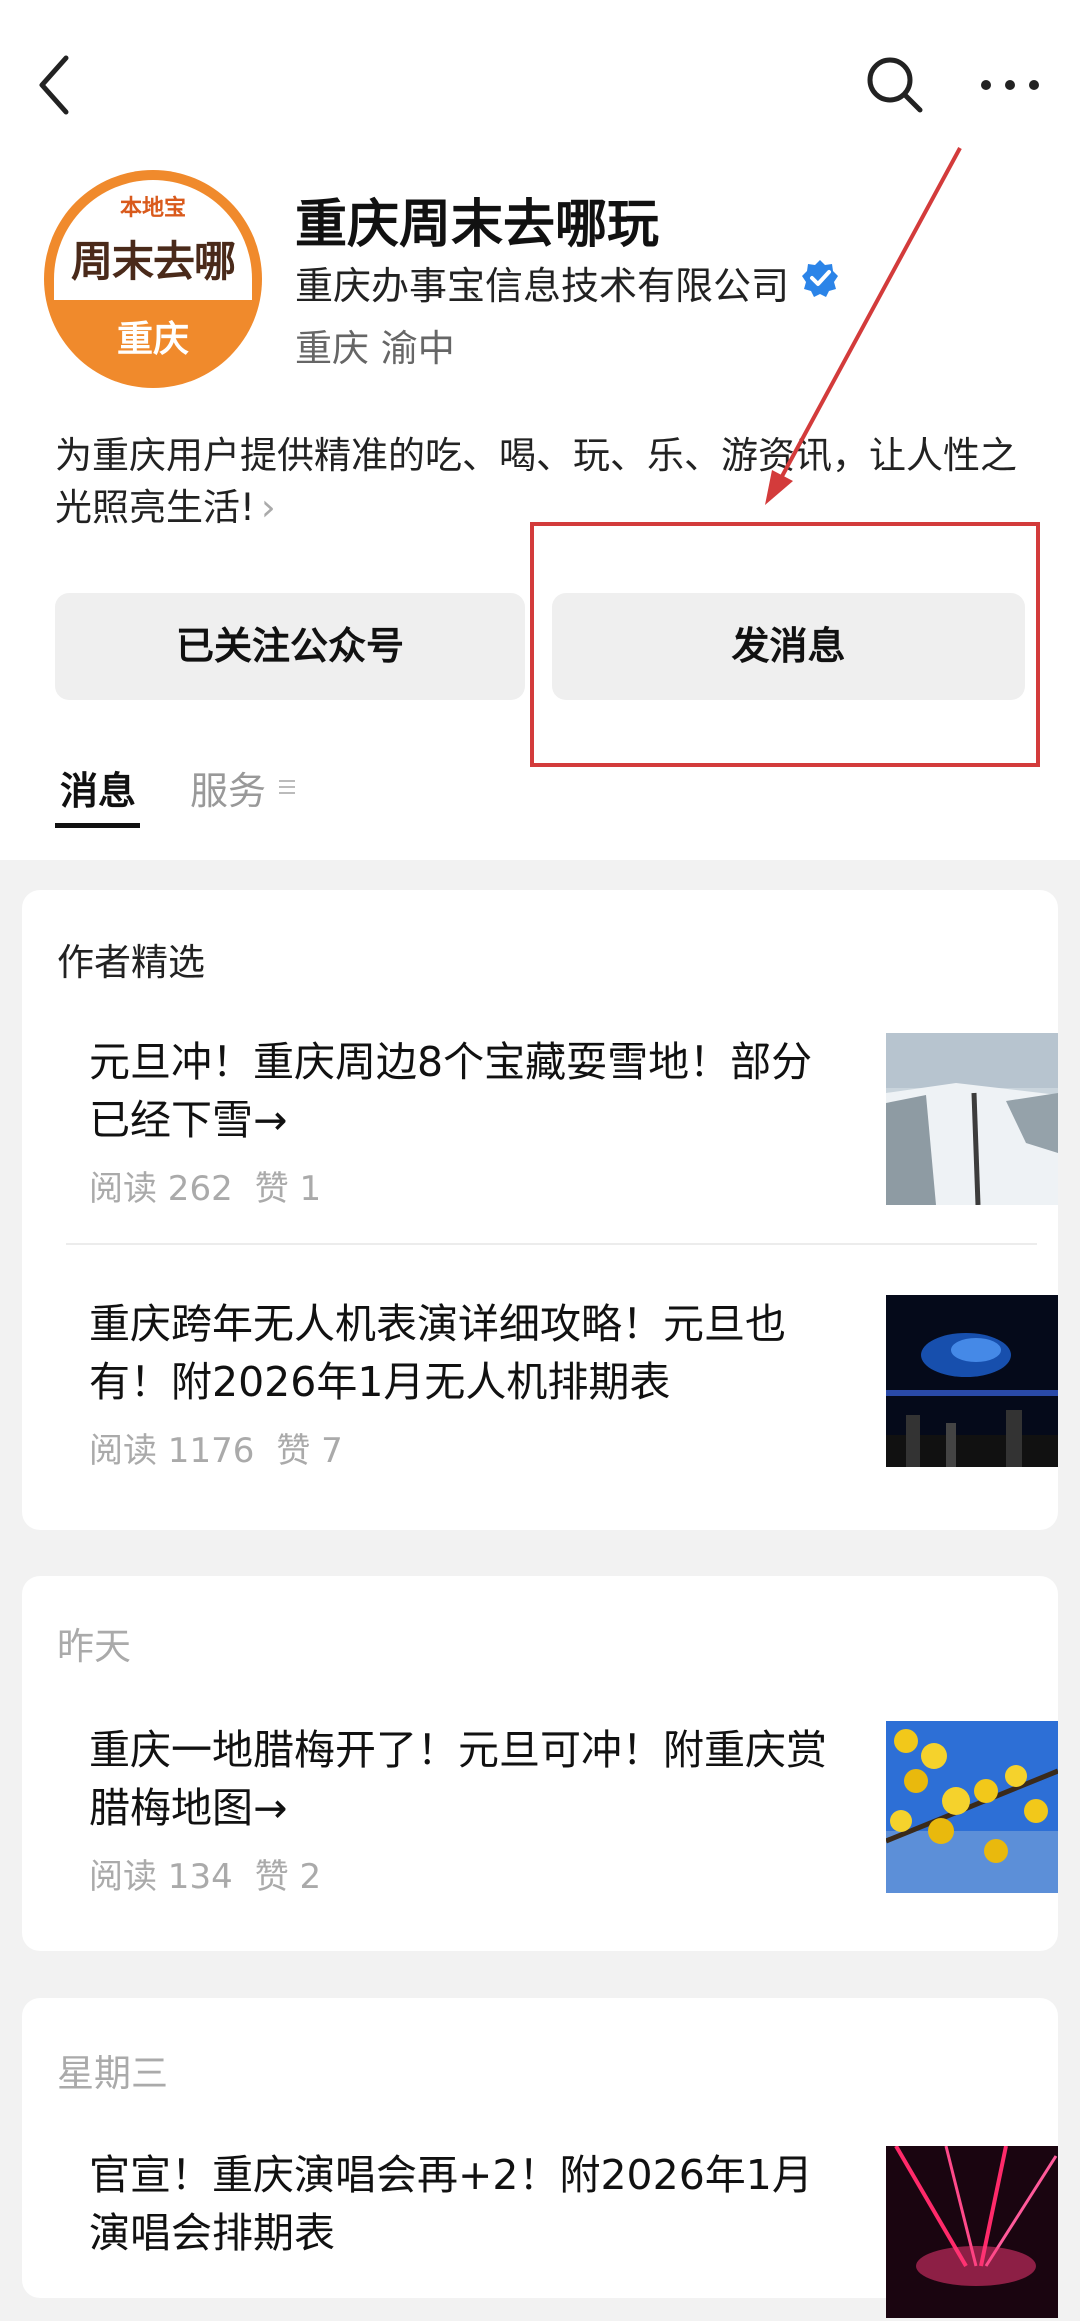 This screenshot has width=1080, height=2321. What do you see at coordinates (536, 481) in the screenshot?
I see `description-text: 为重庆用户提供精准的吃、喝、玩、乐、游资讯，让人性之光照亮生活!` at bounding box center [536, 481].